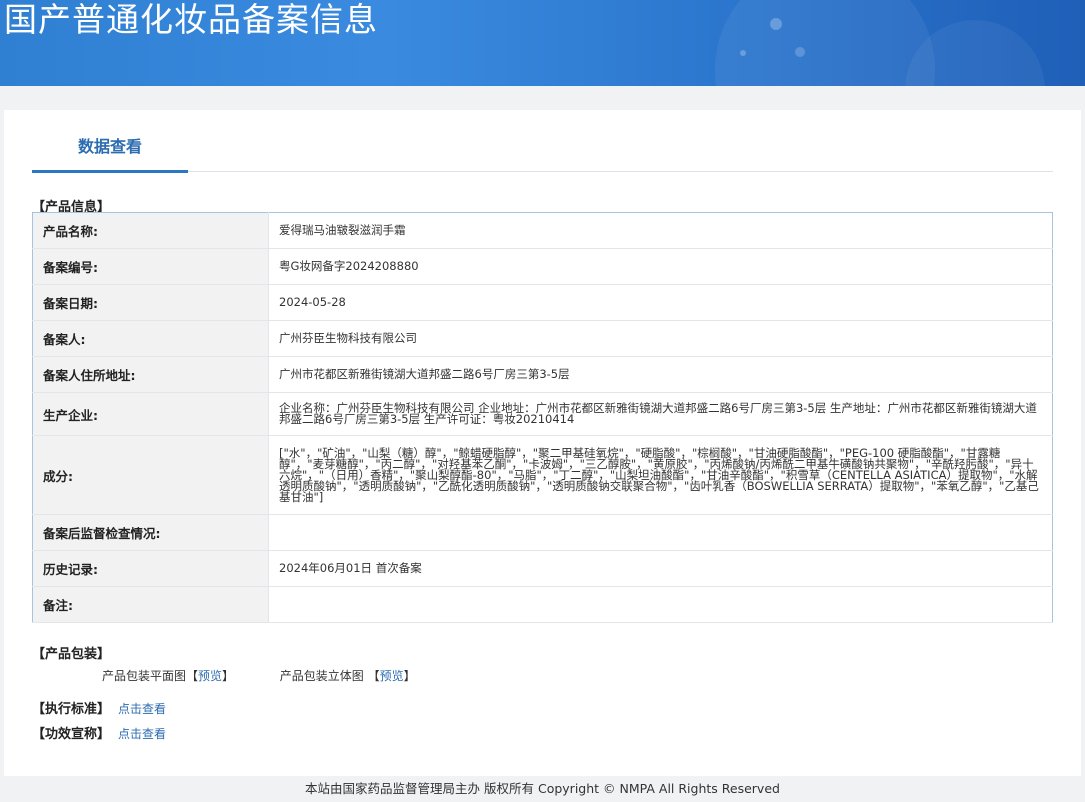 The width and height of the screenshot is (1085, 802). Describe the element at coordinates (150, 230) in the screenshot. I see `row-key: 产品名称:` at that location.